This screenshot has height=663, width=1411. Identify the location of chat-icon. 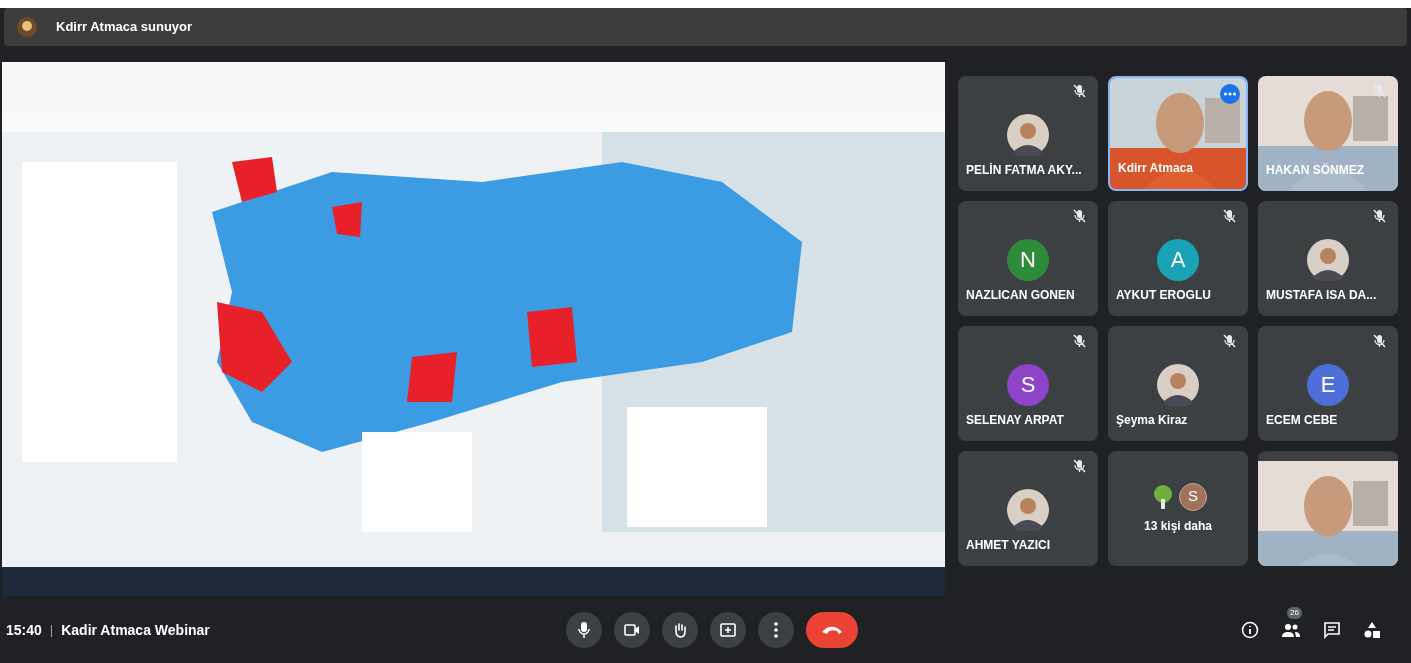
(1332, 630).